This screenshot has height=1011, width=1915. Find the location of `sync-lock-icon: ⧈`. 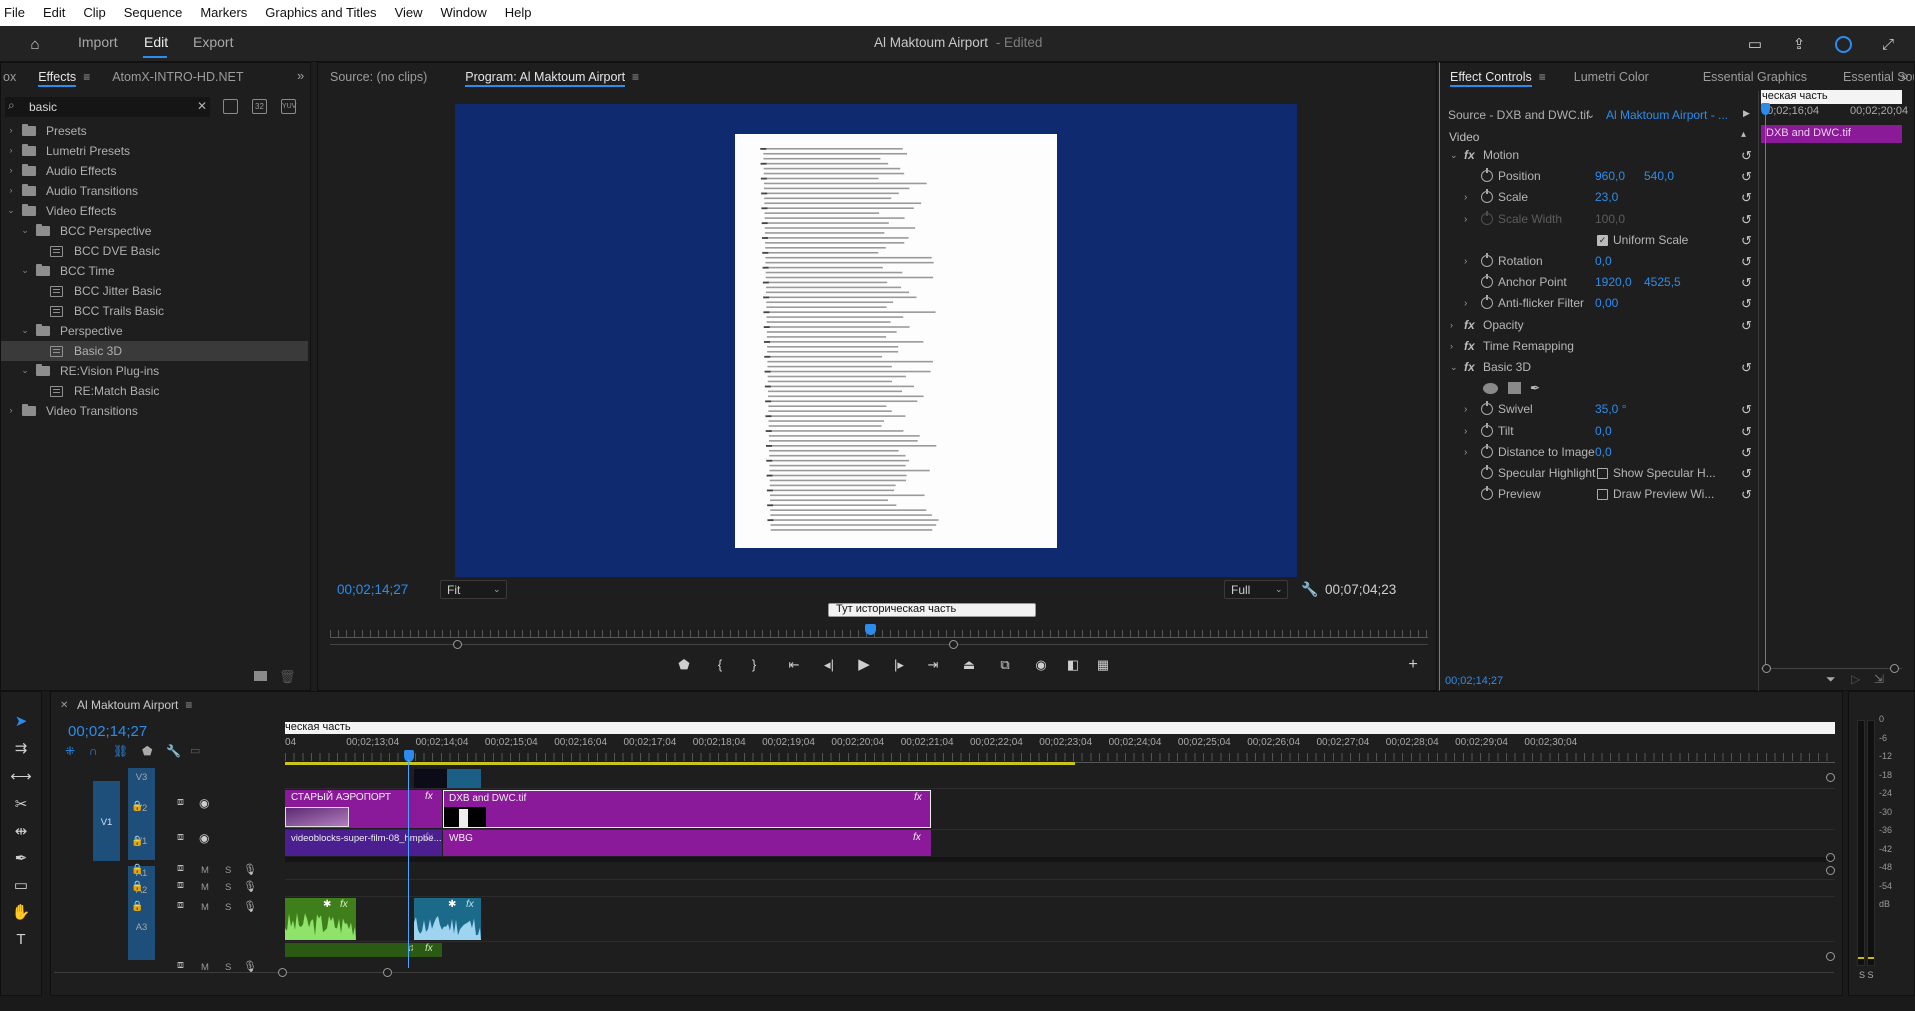

sync-lock-icon: ⧈ is located at coordinates (180, 868).